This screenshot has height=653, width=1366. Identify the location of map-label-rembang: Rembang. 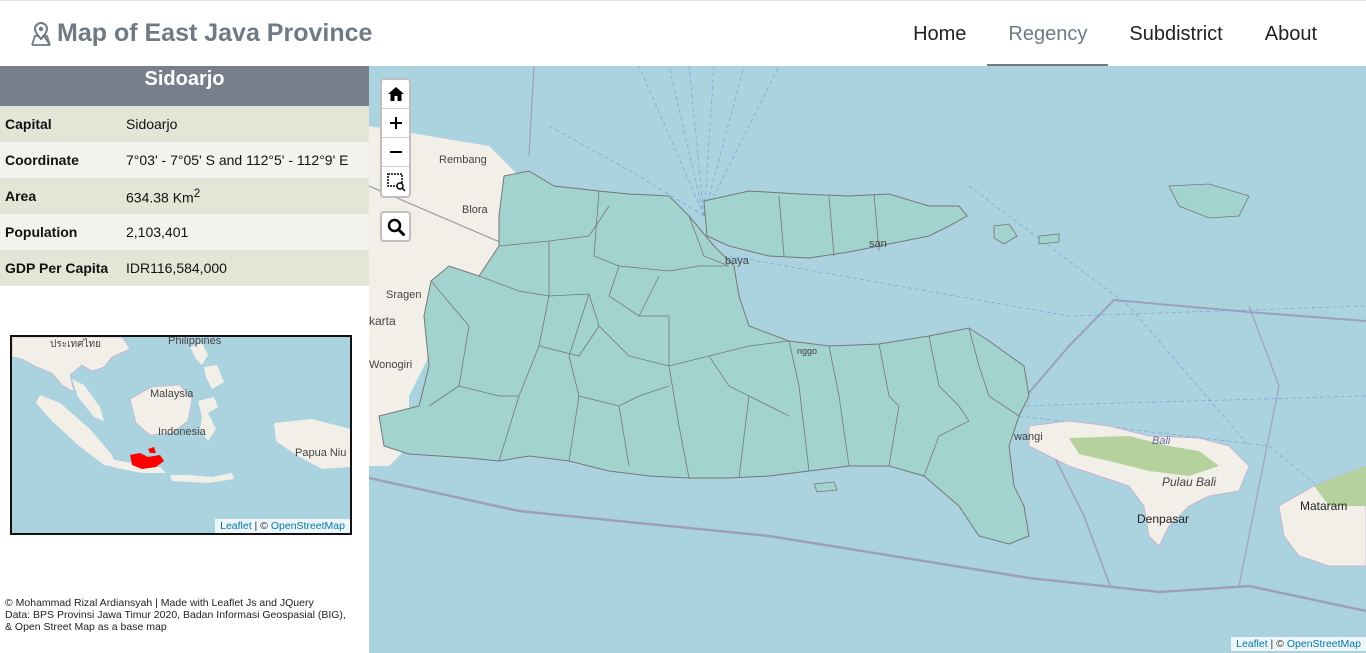
(463, 160).